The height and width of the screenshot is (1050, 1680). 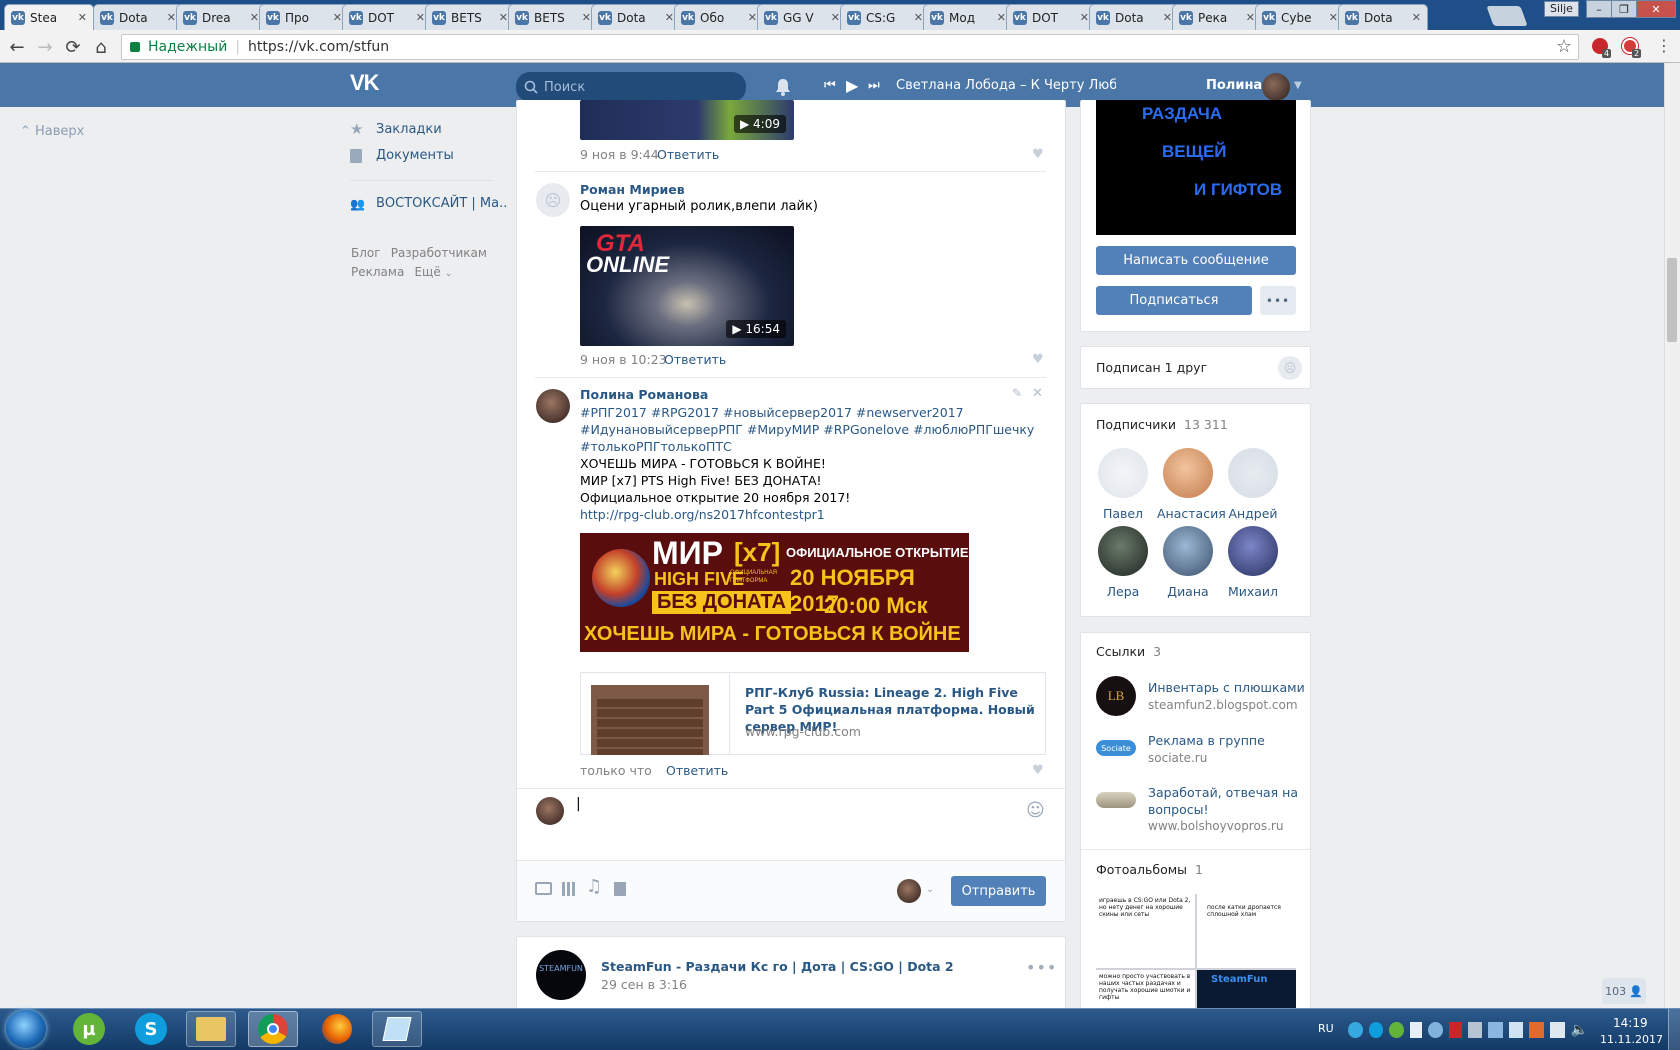 What do you see at coordinates (620, 889) in the screenshot?
I see `attach-document-icon` at bounding box center [620, 889].